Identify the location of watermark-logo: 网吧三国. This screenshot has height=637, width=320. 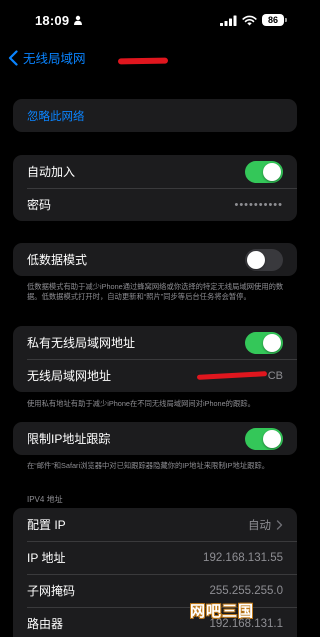
(222, 611).